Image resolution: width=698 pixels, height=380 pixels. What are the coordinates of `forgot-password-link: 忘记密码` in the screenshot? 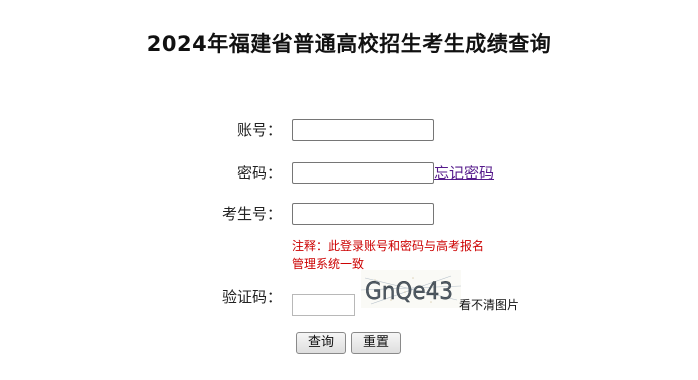 It's located at (464, 173).